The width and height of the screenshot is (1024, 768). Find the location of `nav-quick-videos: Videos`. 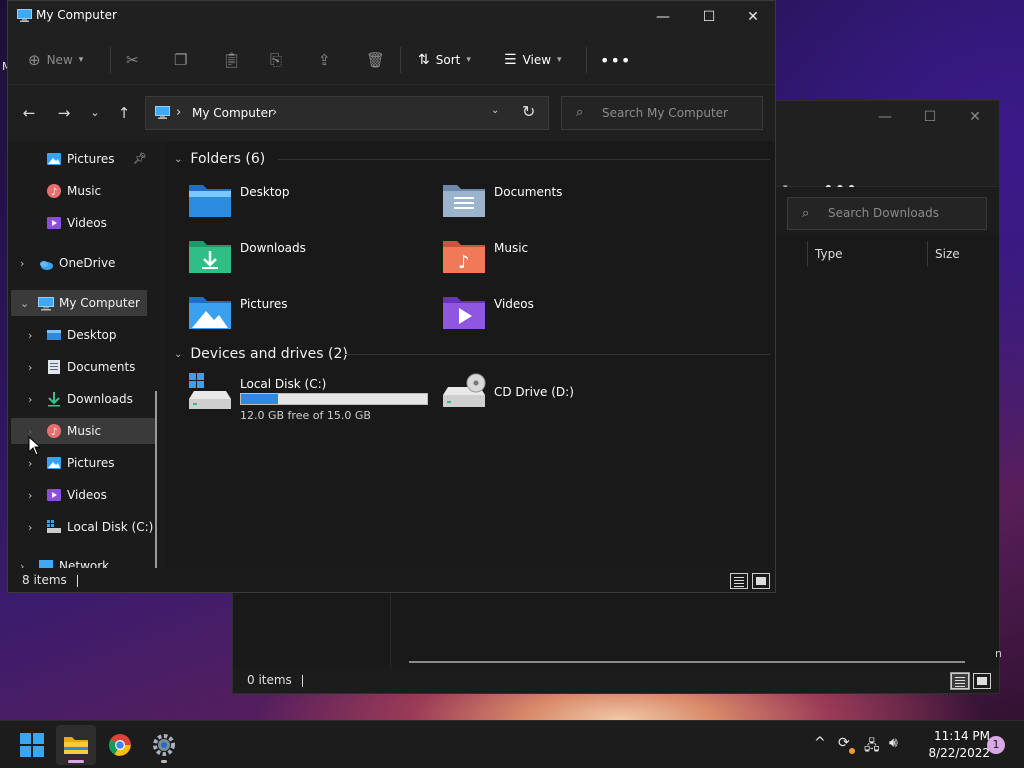

nav-quick-videos: Videos is located at coordinates (83, 223).